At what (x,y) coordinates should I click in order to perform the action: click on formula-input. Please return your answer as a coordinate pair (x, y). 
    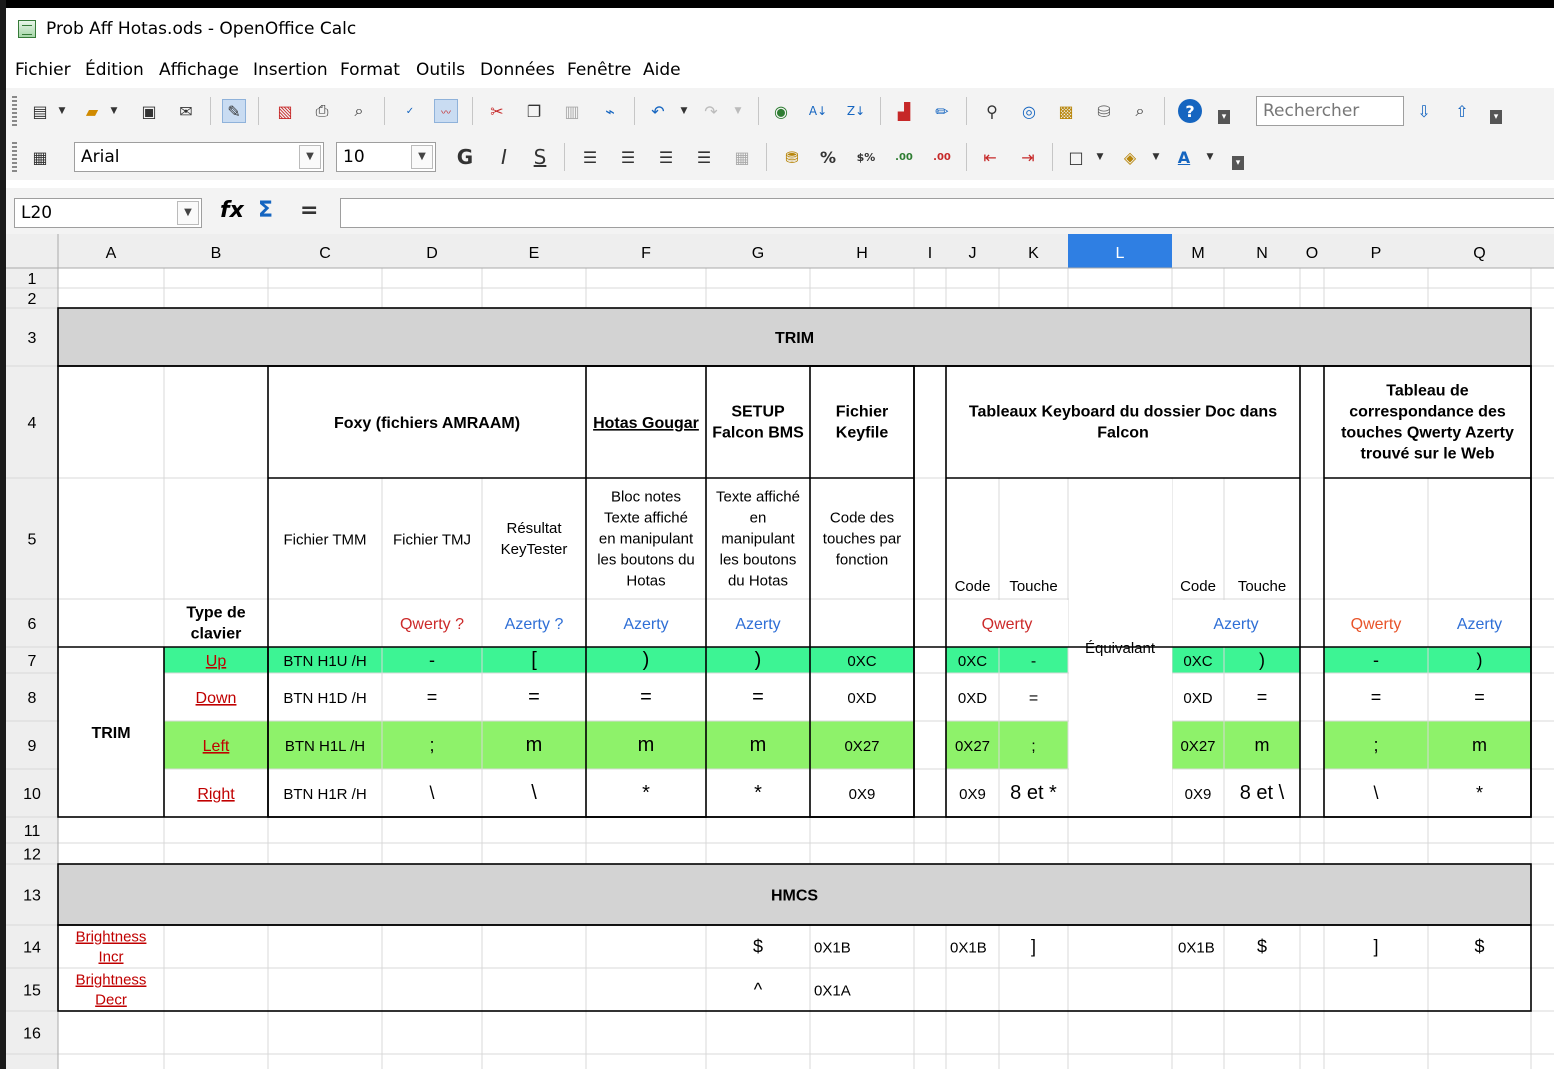
    Looking at the image, I should click on (947, 213).